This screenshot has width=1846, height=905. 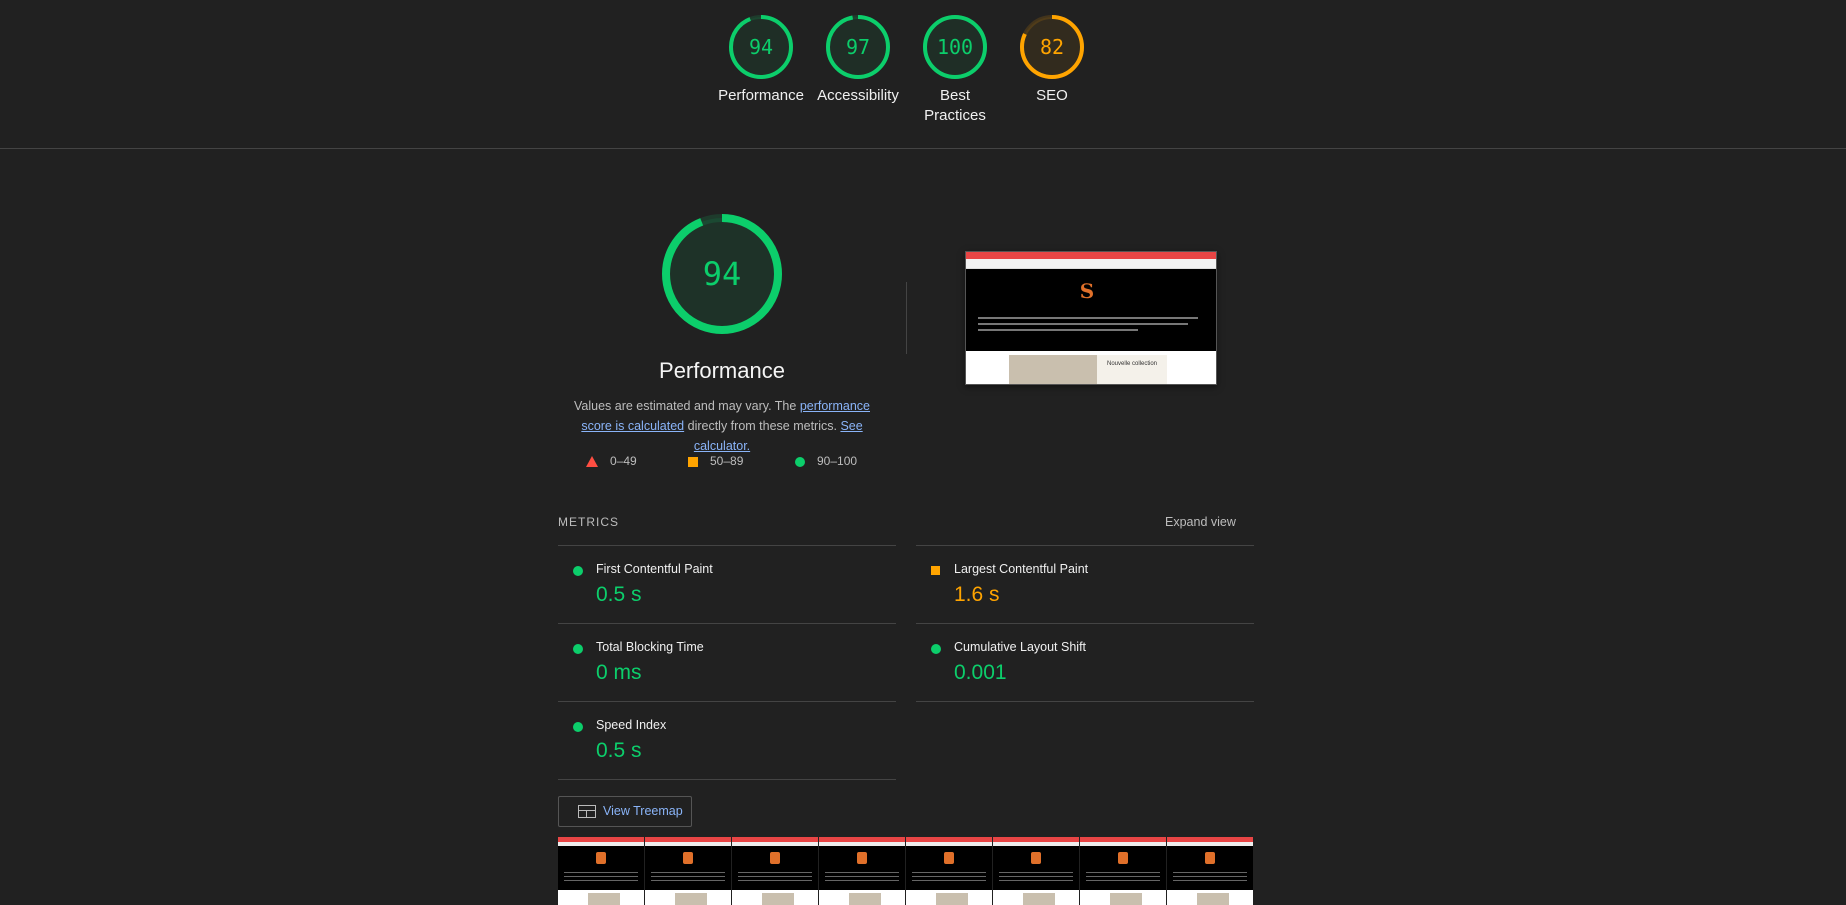 What do you see at coordinates (1200, 522) in the screenshot?
I see `expand-view-button: Expand view` at bounding box center [1200, 522].